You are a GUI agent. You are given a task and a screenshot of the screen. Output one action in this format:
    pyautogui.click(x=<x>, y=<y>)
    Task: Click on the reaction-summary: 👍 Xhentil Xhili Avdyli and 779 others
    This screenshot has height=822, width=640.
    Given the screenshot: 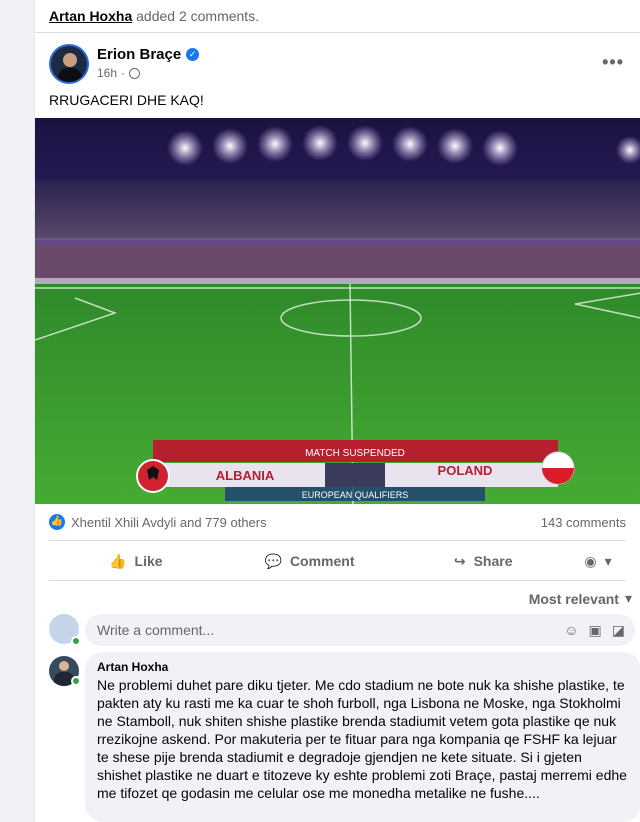 What is the action you would take?
    pyautogui.click(x=158, y=522)
    